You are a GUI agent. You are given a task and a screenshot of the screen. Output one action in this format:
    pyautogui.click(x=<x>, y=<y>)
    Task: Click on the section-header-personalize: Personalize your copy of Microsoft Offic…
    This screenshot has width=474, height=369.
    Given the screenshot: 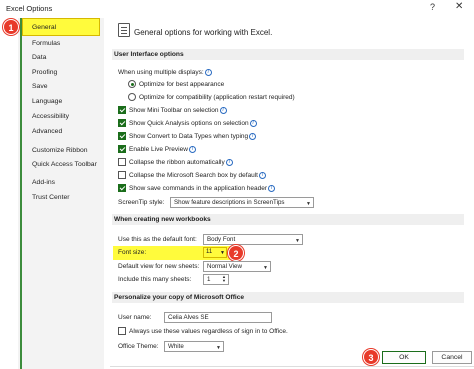 What is the action you would take?
    pyautogui.click(x=288, y=297)
    